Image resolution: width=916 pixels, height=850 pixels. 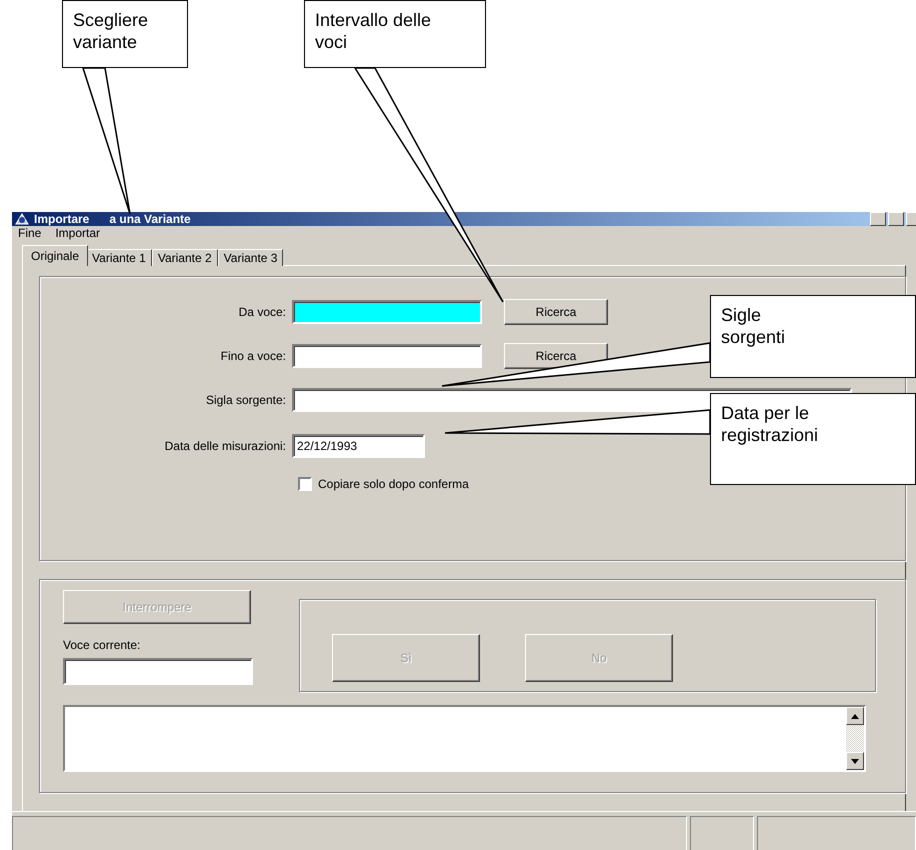 I want to click on input-field: 22/12/1993, so click(x=358, y=446).